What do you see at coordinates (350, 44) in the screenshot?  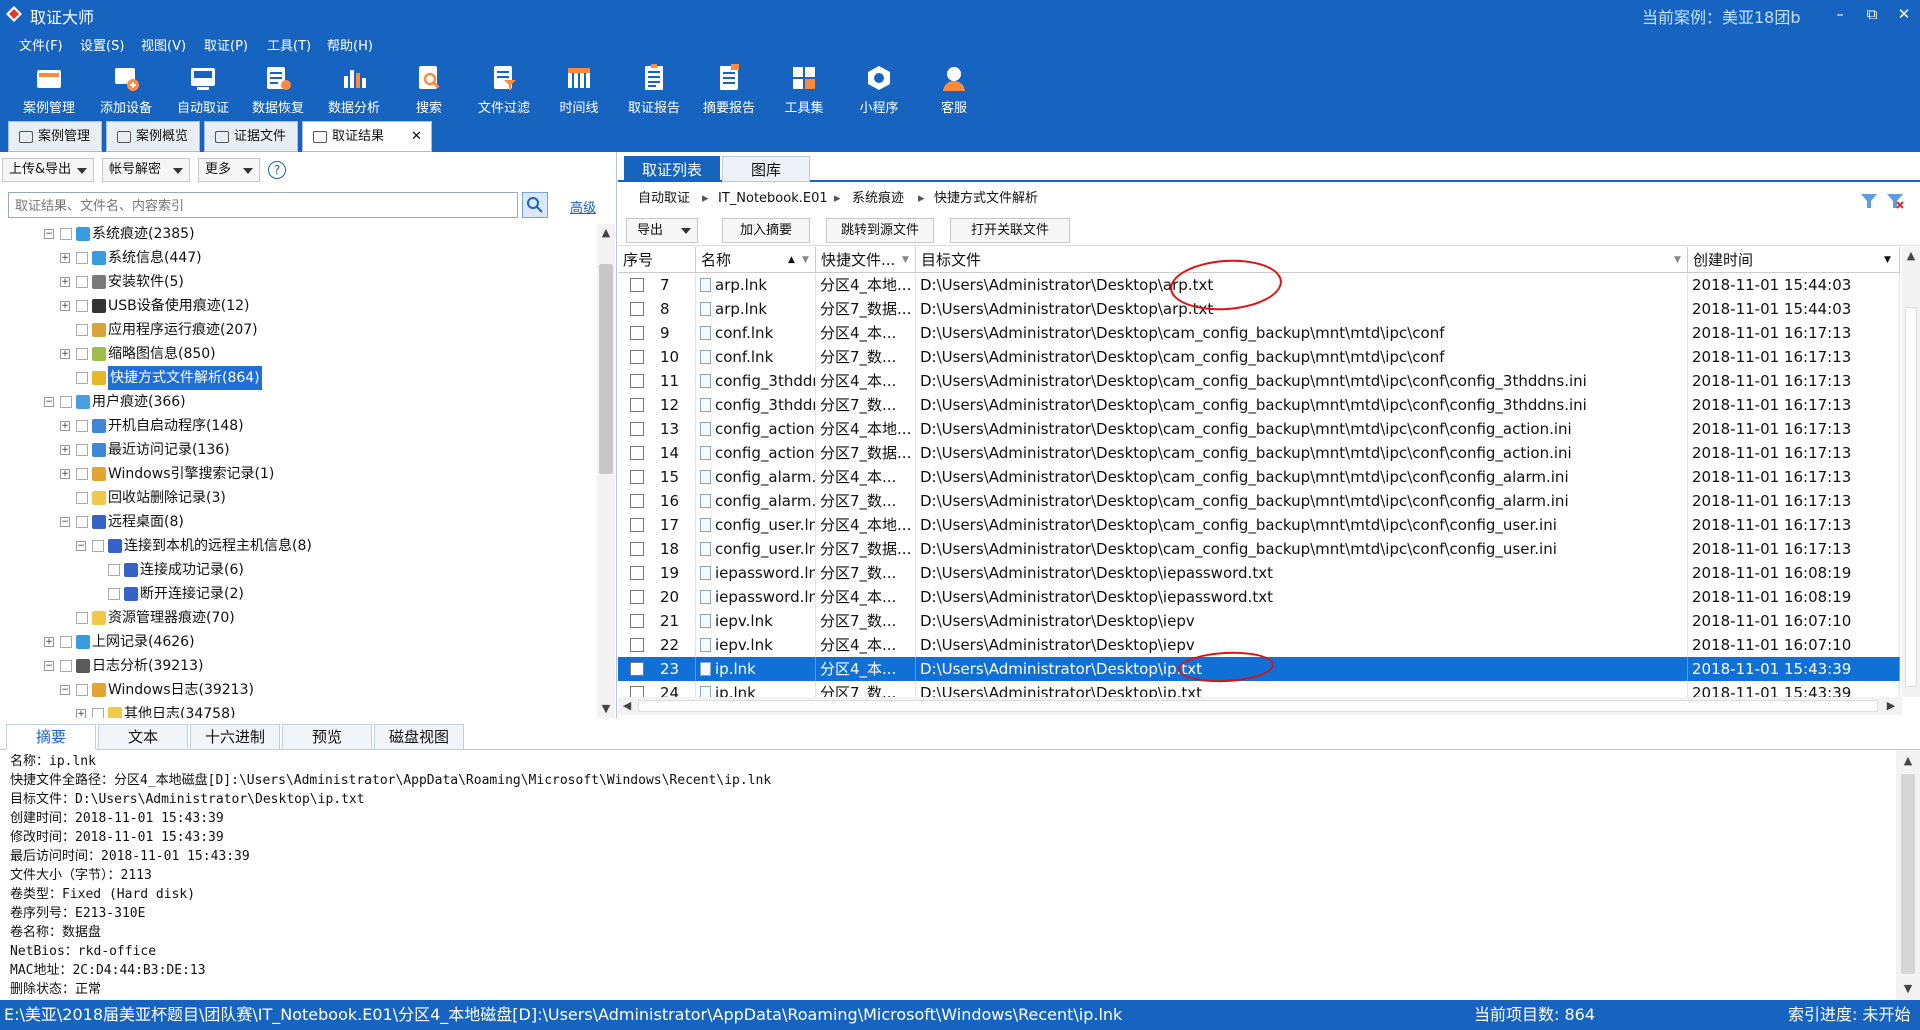 I see `menu-help: 帮助(H)` at bounding box center [350, 44].